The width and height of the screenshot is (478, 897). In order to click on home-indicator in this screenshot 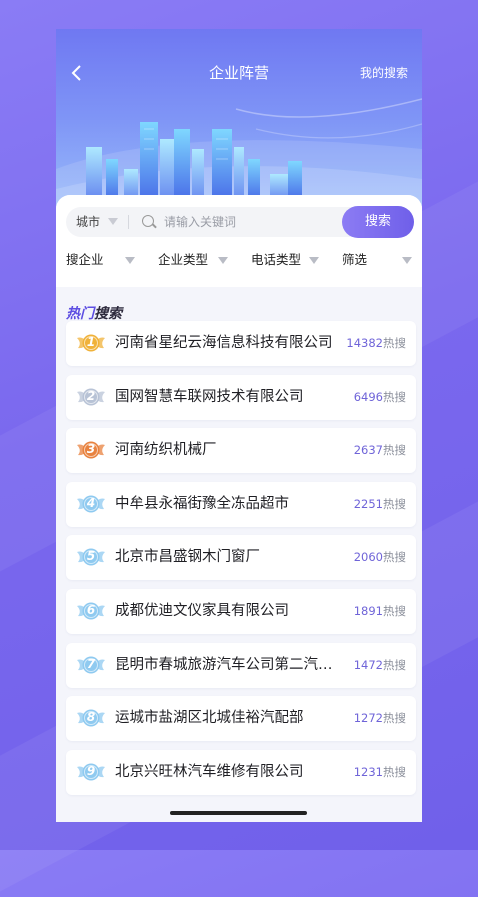, I will do `click(238, 813)`.